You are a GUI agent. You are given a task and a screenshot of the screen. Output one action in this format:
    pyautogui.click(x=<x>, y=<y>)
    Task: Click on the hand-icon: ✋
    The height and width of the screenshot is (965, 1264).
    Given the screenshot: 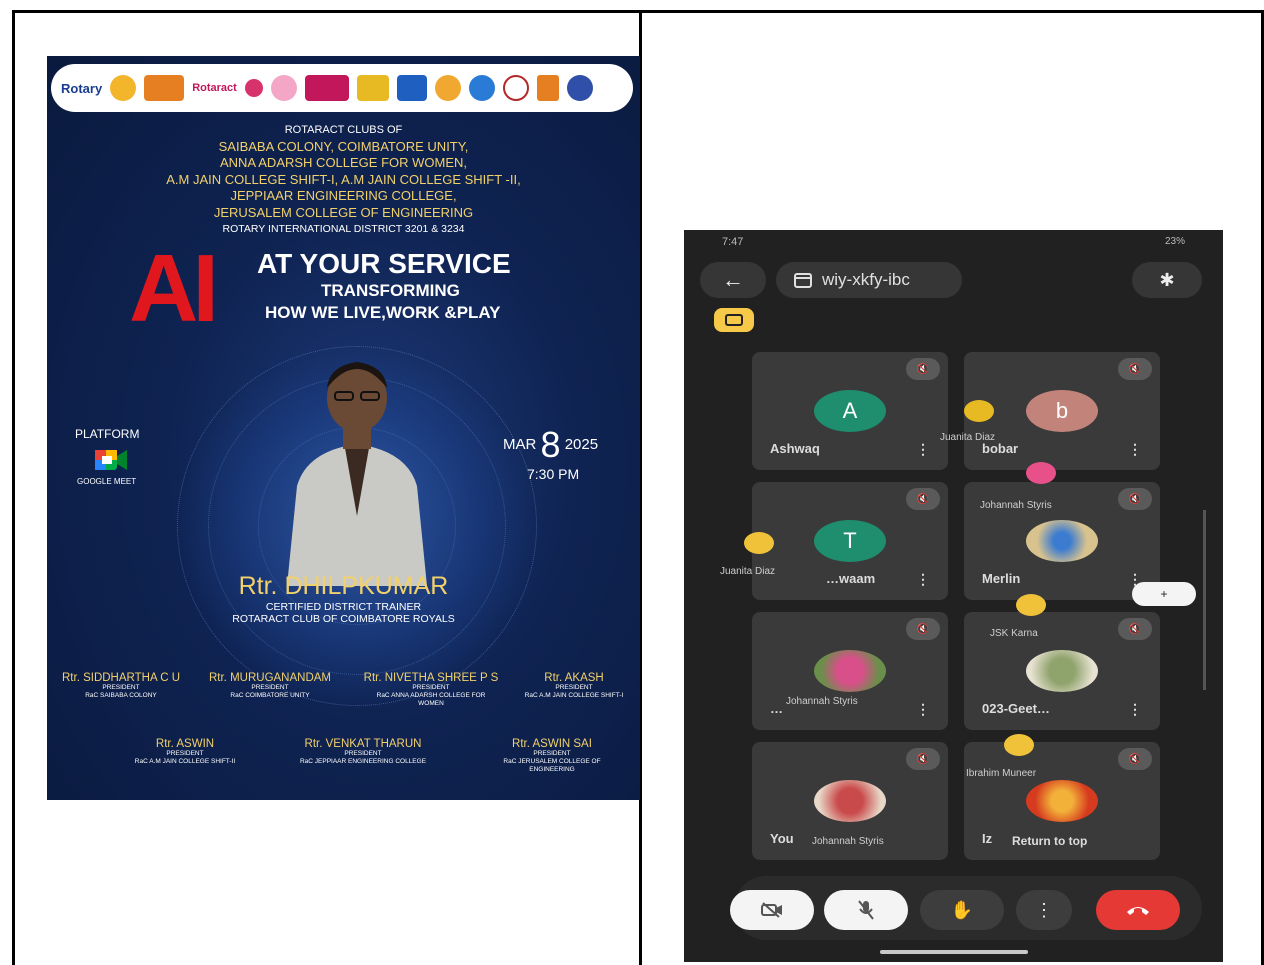 What is the action you would take?
    pyautogui.click(x=962, y=909)
    